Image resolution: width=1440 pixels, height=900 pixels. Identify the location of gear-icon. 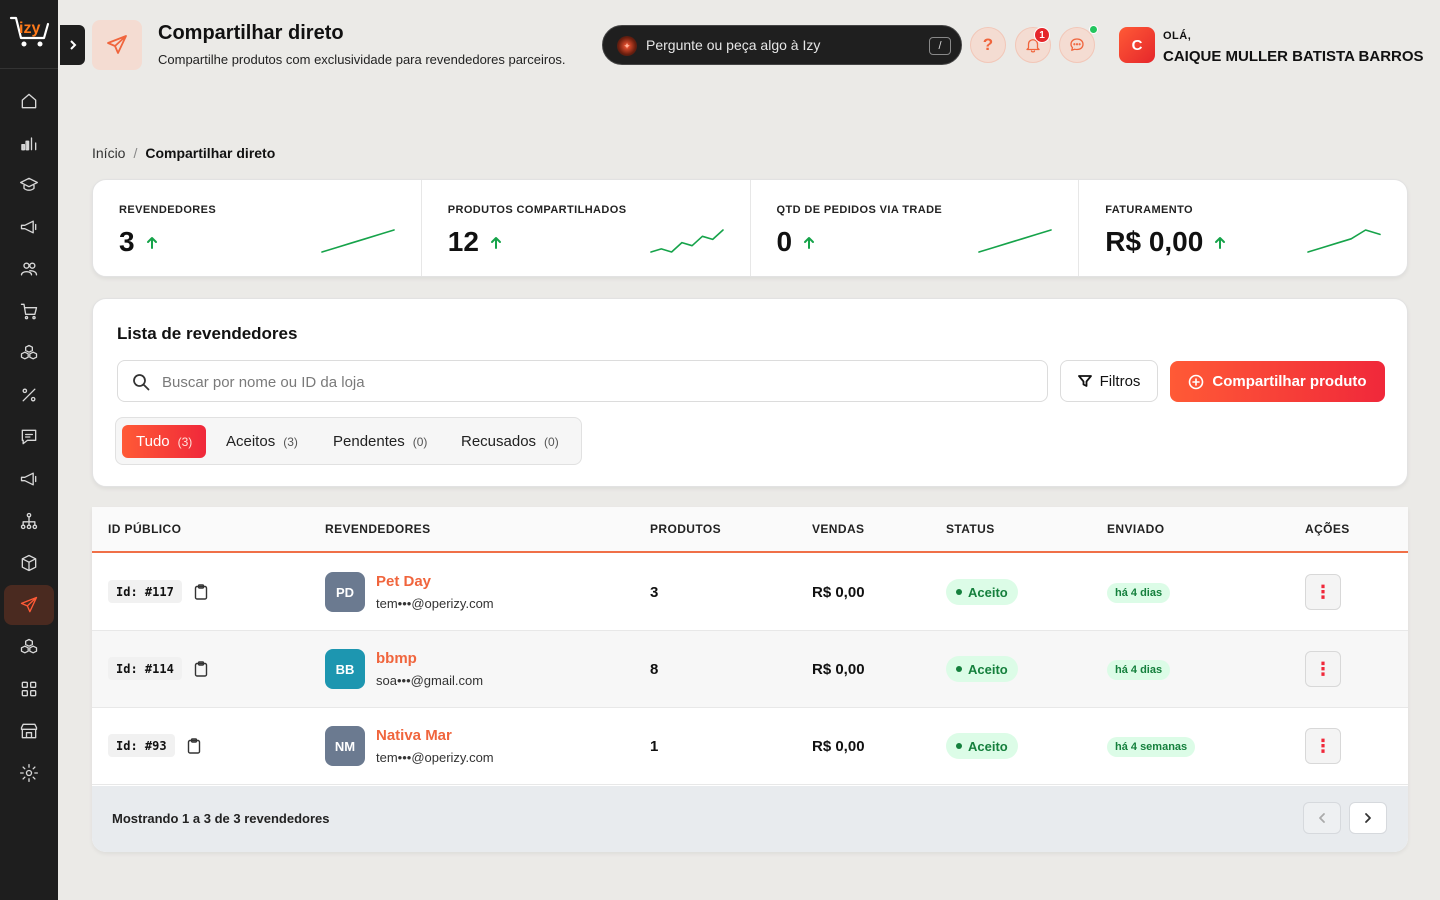
(29, 773).